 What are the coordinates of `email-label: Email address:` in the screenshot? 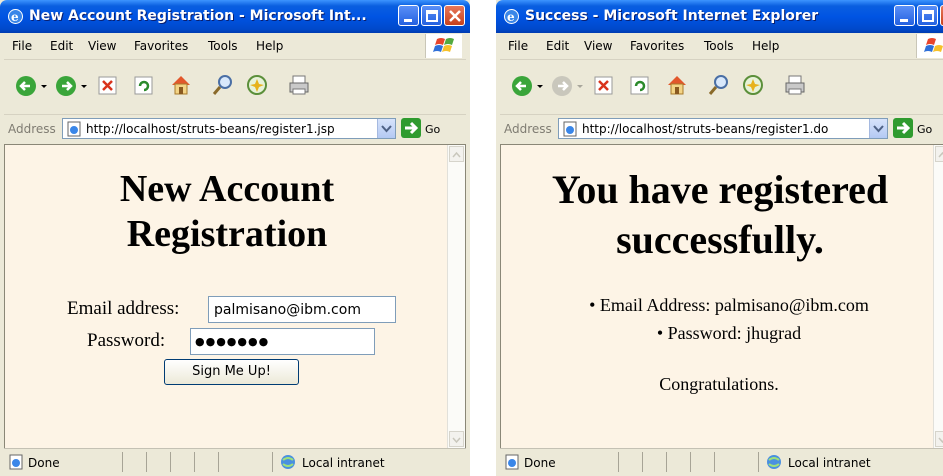 It's located at (123, 308).